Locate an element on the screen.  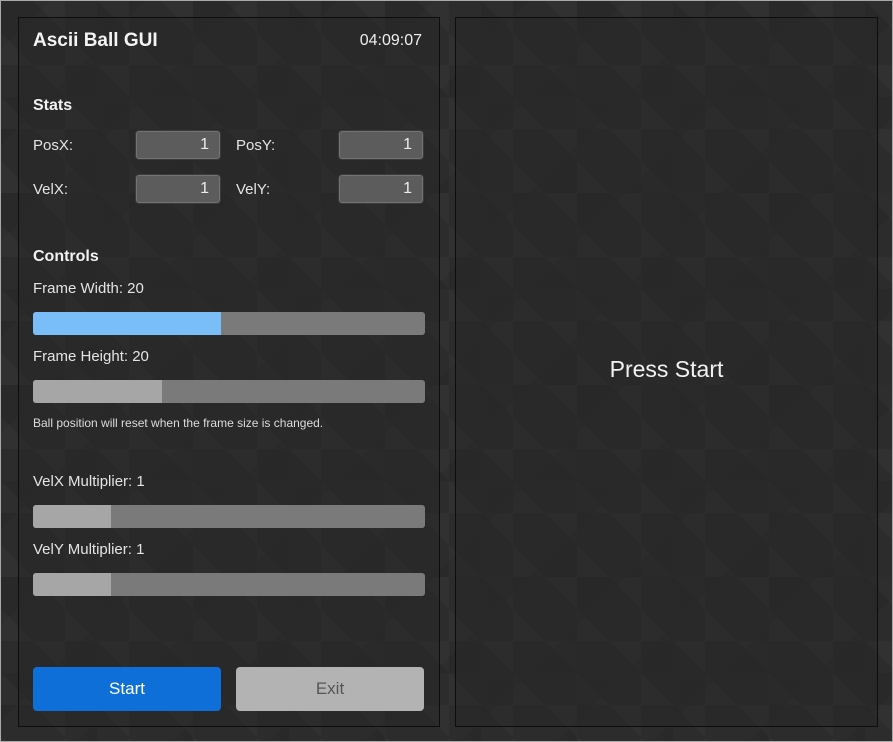
posx-field: 1 is located at coordinates (178, 145).